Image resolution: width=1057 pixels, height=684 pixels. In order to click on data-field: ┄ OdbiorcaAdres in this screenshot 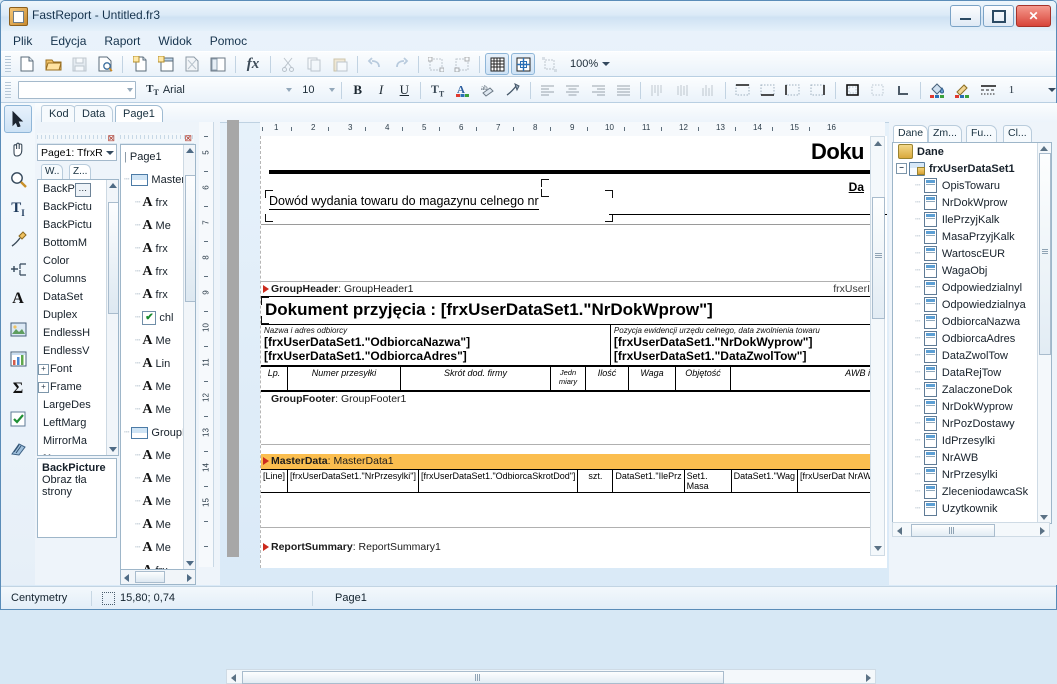, I will do `click(972, 338)`.